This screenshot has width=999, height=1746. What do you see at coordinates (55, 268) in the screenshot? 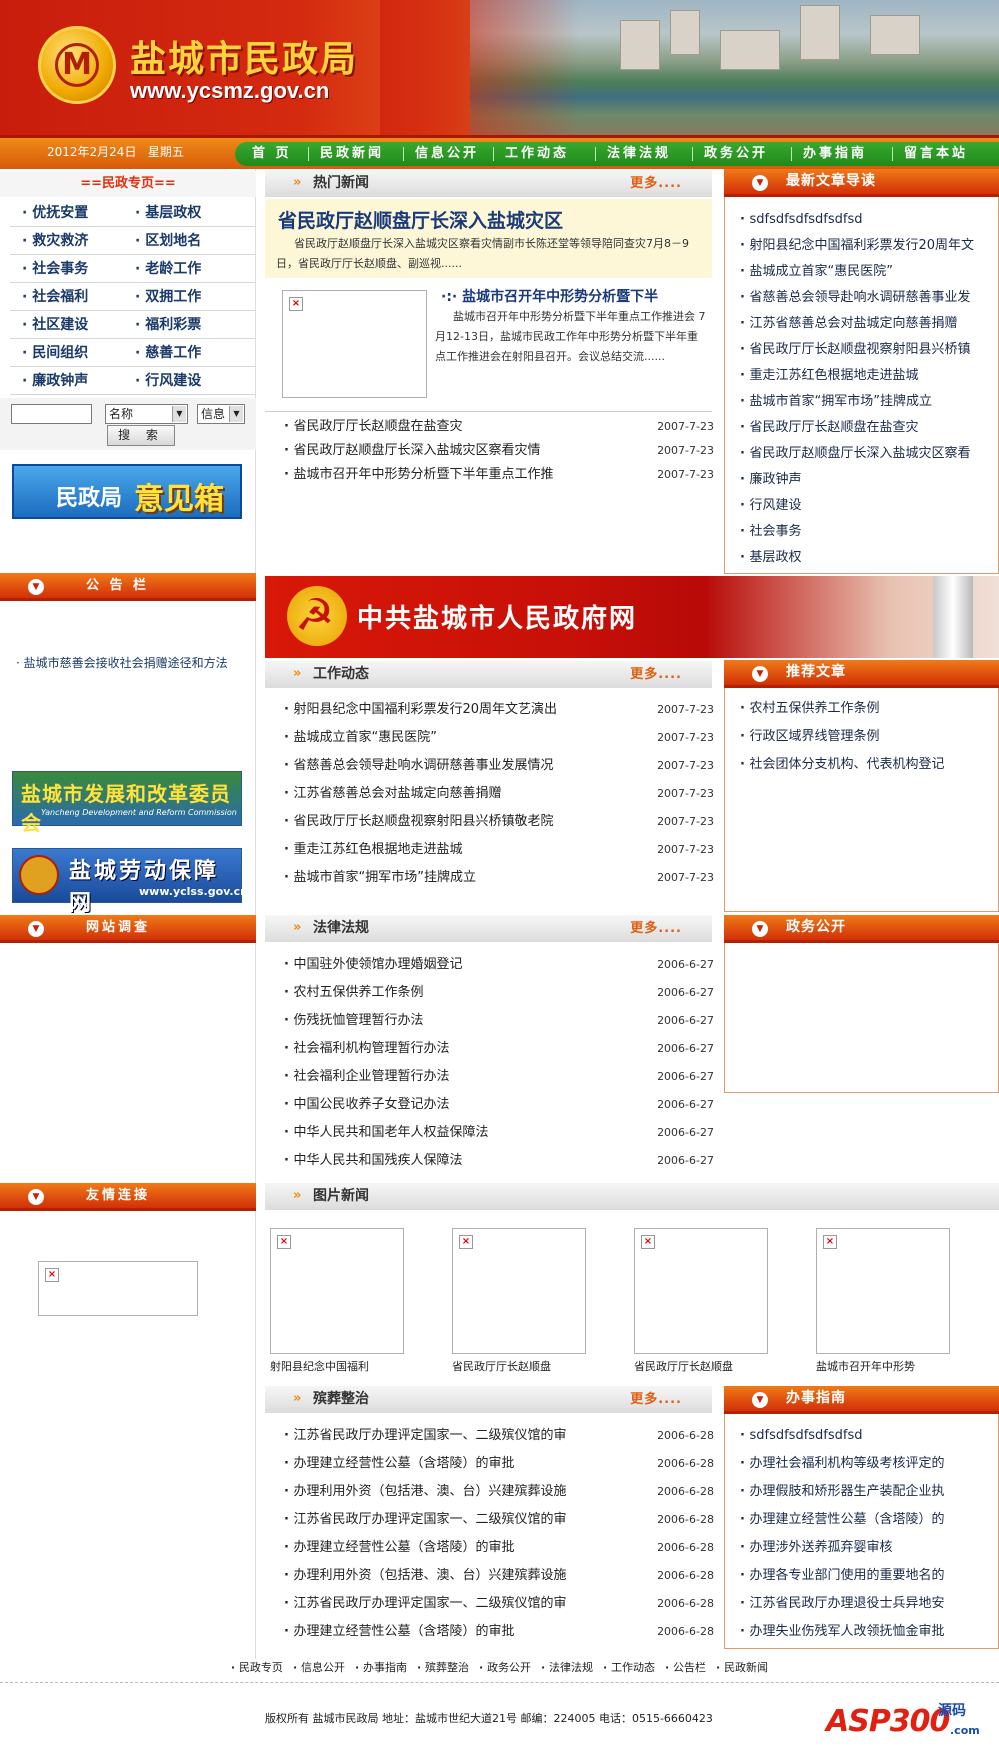
I see `category-link: 社会事务` at bounding box center [55, 268].